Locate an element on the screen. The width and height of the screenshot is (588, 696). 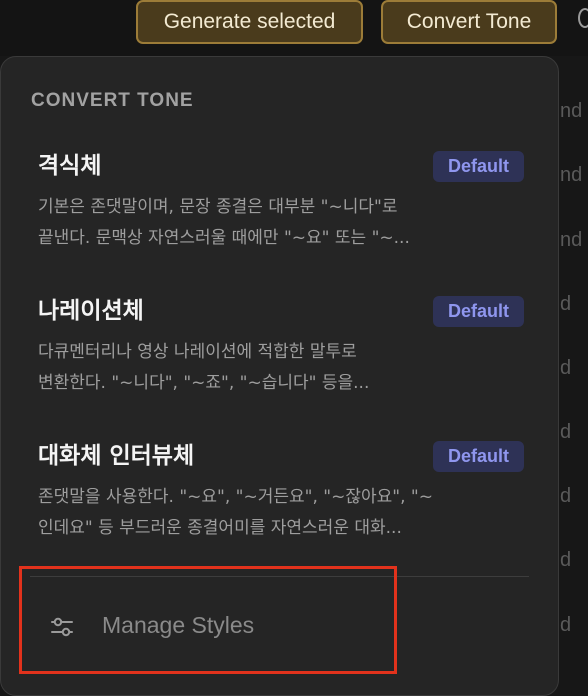
menu-divider is located at coordinates (279, 576).